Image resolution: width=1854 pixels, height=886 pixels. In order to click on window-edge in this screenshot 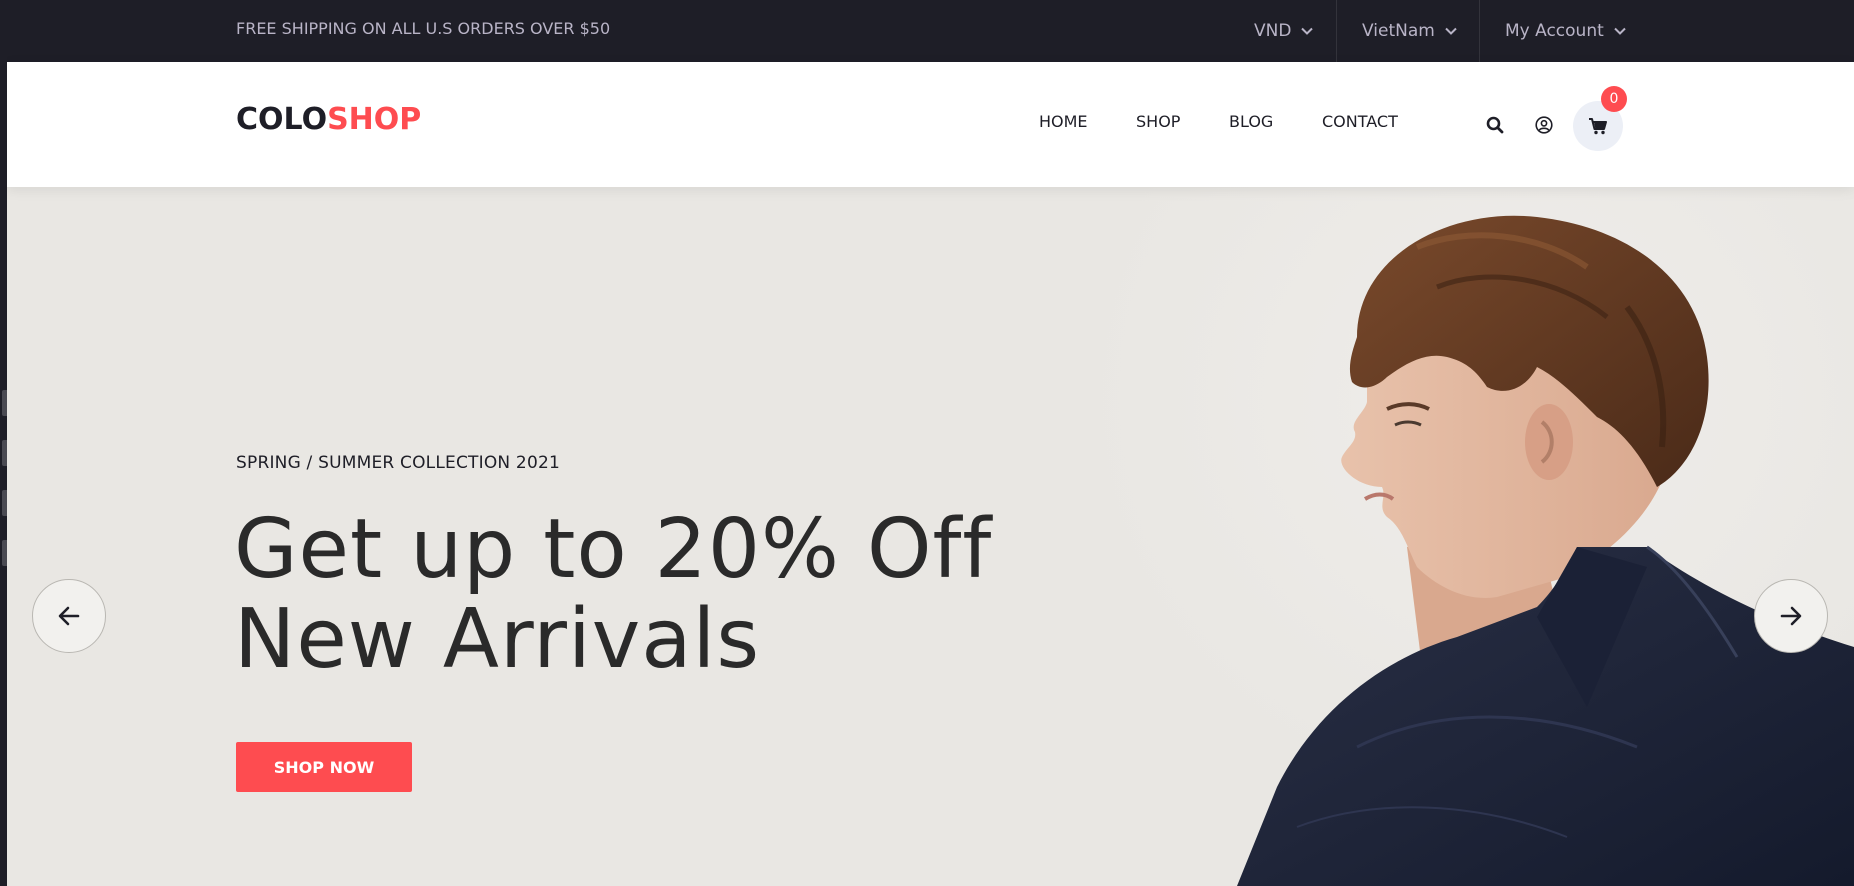, I will do `click(3, 443)`.